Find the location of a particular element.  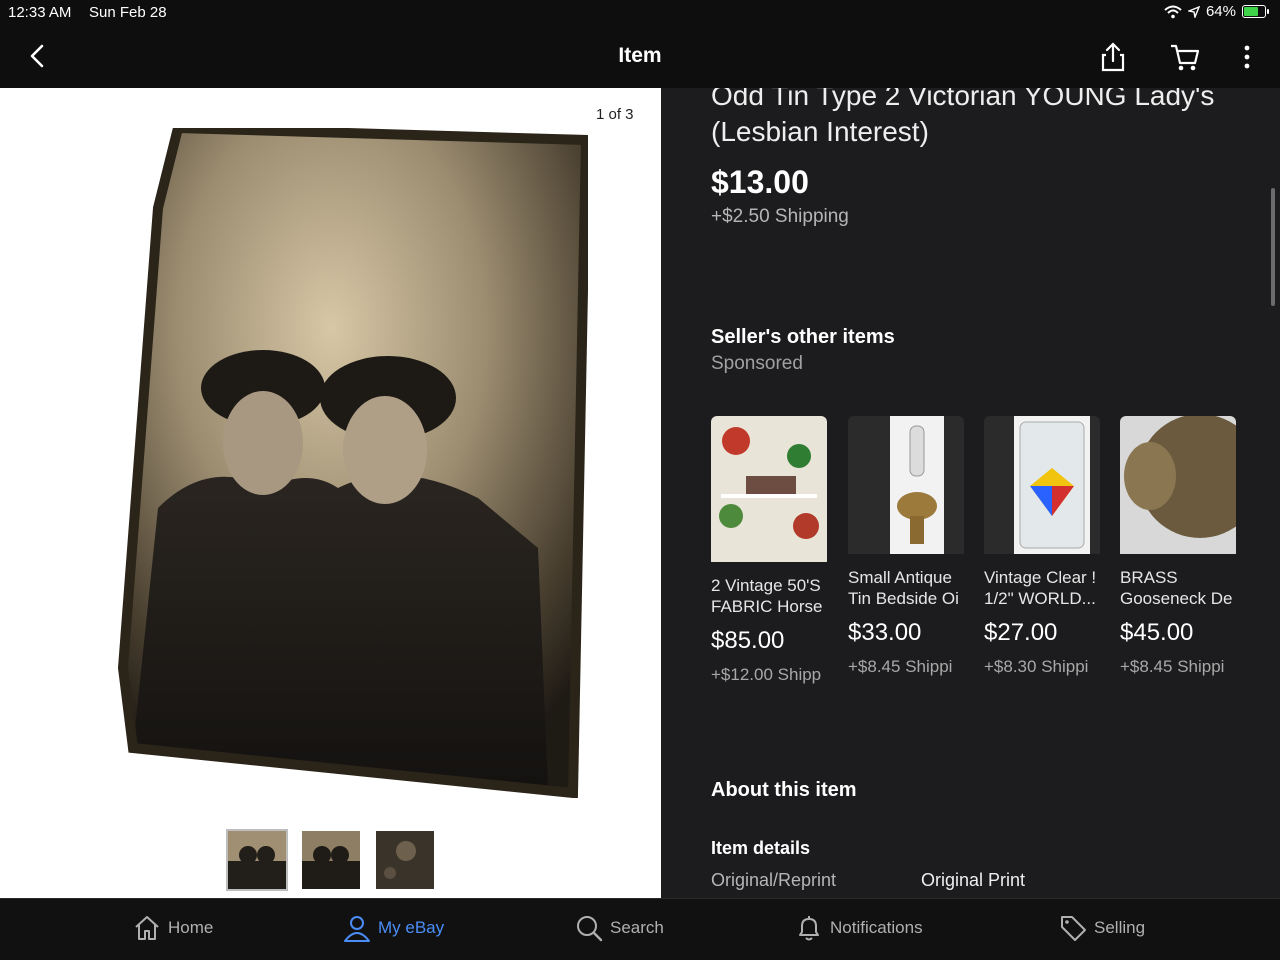

thumbnail-strip is located at coordinates (331, 860).